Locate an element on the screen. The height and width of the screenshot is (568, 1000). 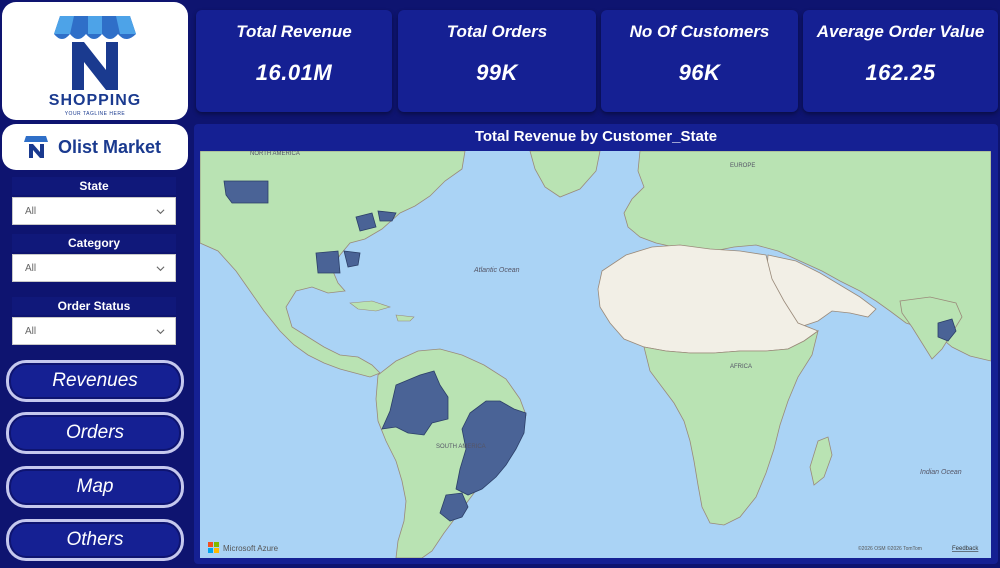
kpi-value: 162.25 is located at coordinates (900, 72).